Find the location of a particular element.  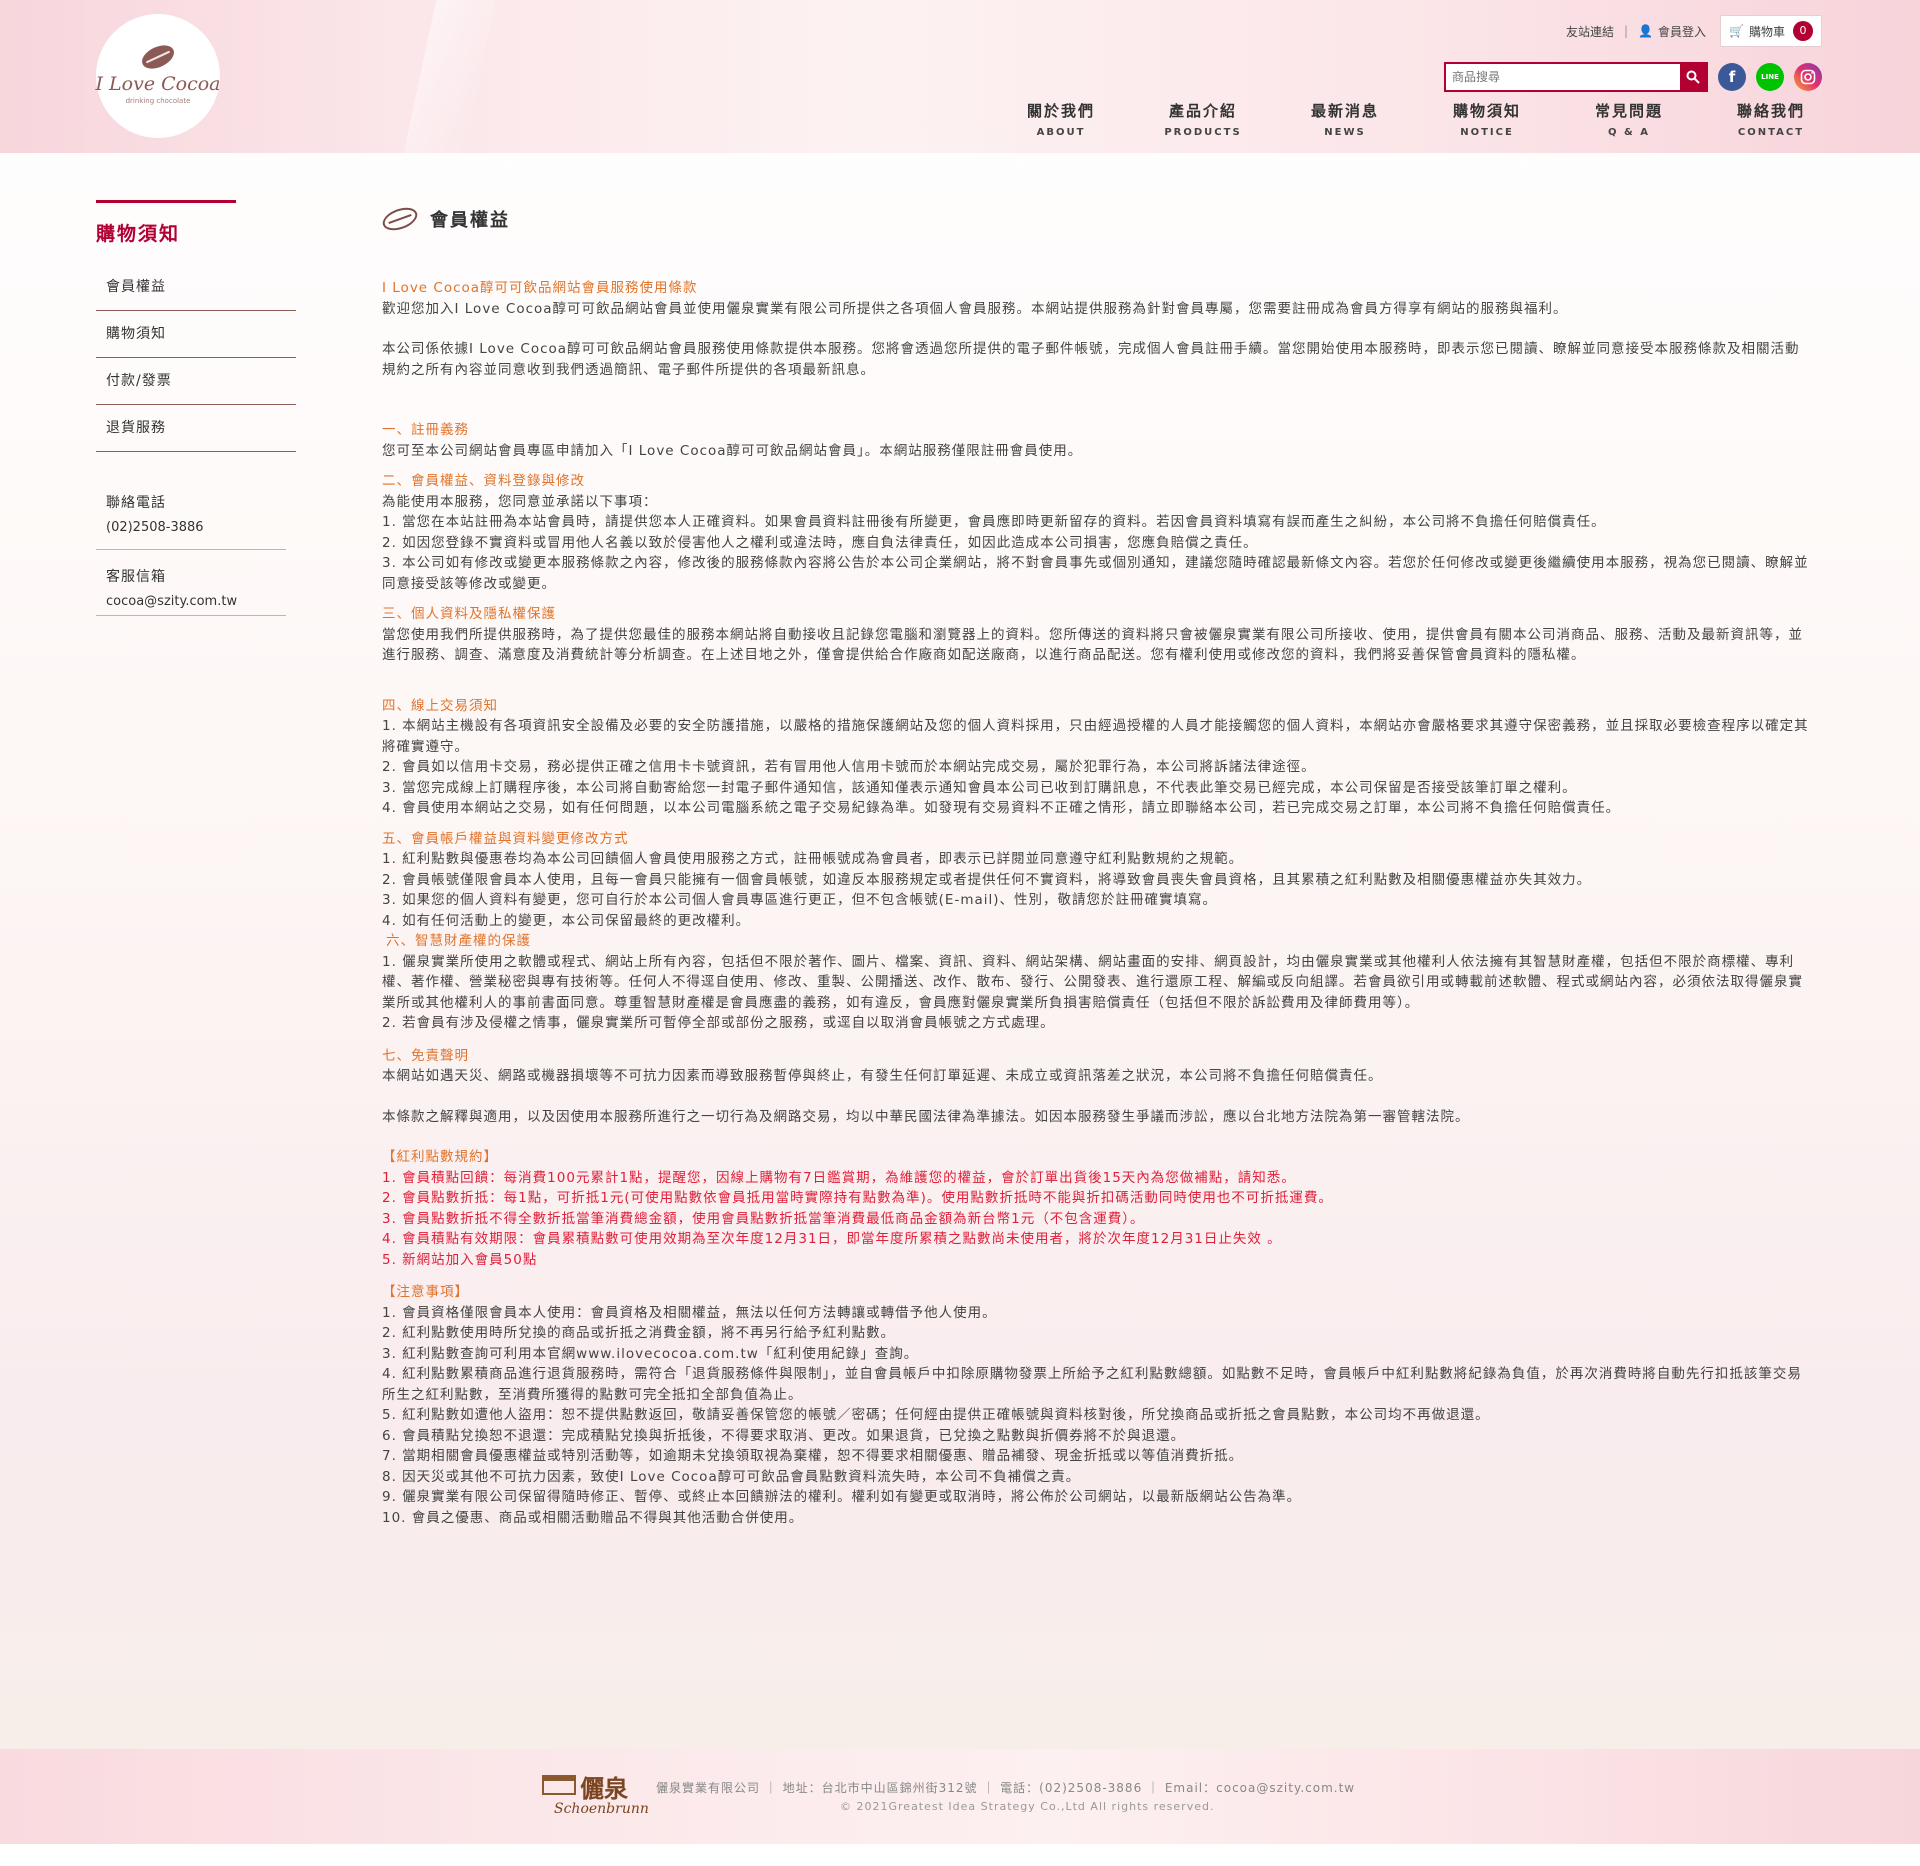

mail-value: cocoa@szity.com.tw is located at coordinates (196, 601).